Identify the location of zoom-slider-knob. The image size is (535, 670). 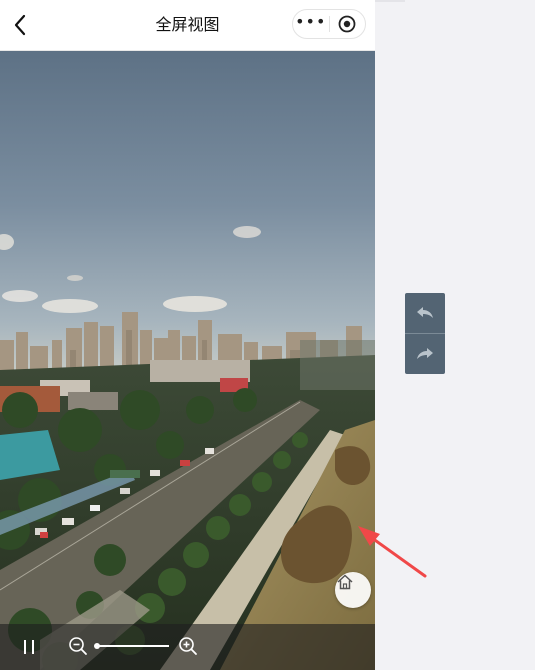
(97, 646).